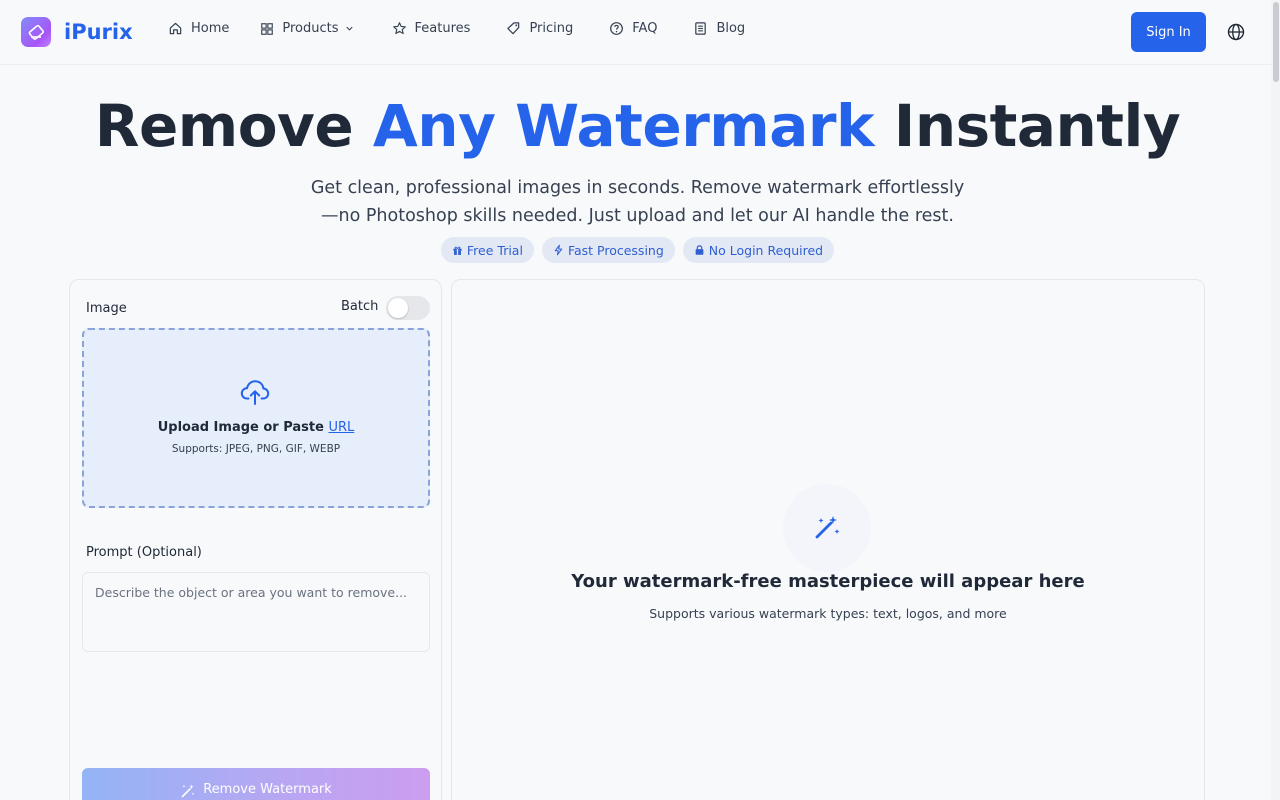 The image size is (1280, 800). I want to click on nav-item-home: Home, so click(198, 28).